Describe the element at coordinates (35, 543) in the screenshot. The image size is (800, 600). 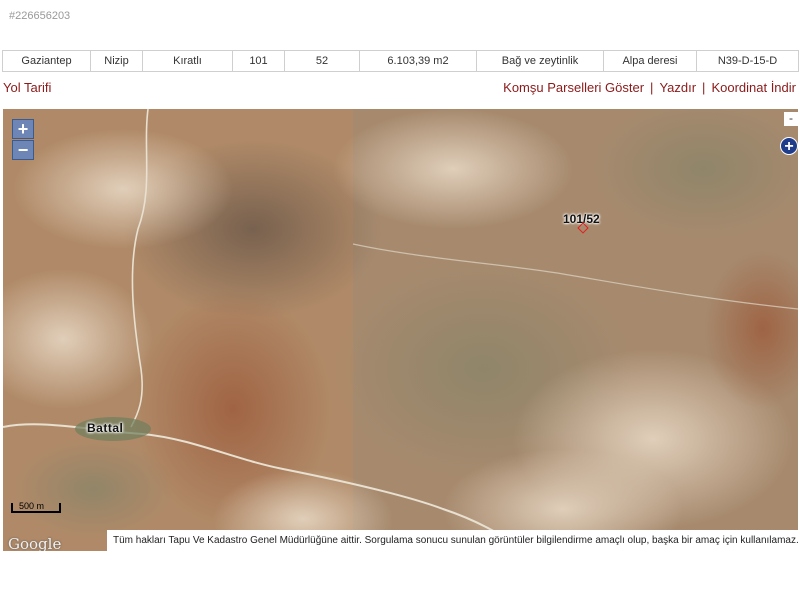
I see `google-logo: Google` at that location.